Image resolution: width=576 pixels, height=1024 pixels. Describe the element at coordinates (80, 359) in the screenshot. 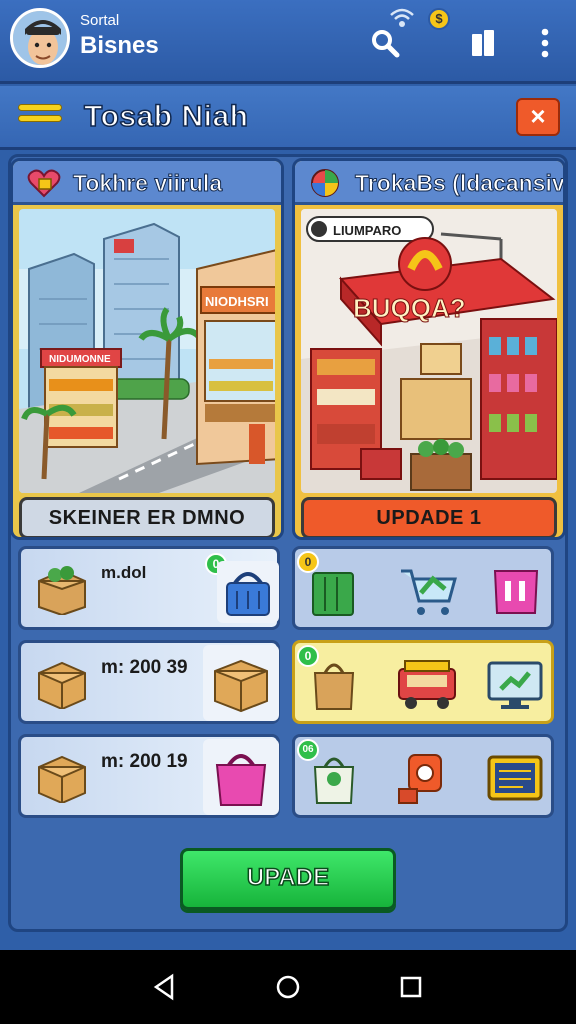

I see `stall-sign: NIDUMONNE` at that location.